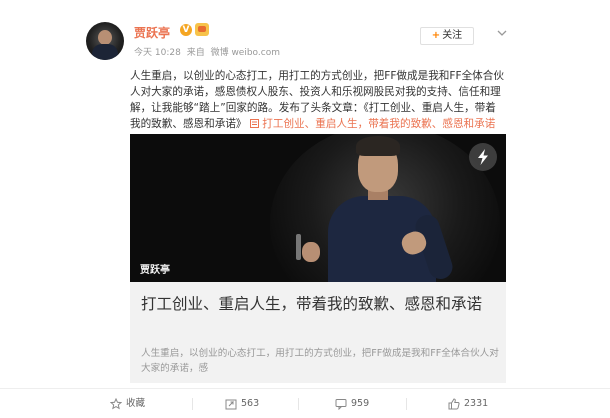 The width and height of the screenshot is (610, 418). What do you see at coordinates (452, 35) in the screenshot?
I see `follow-label: 关注` at bounding box center [452, 35].